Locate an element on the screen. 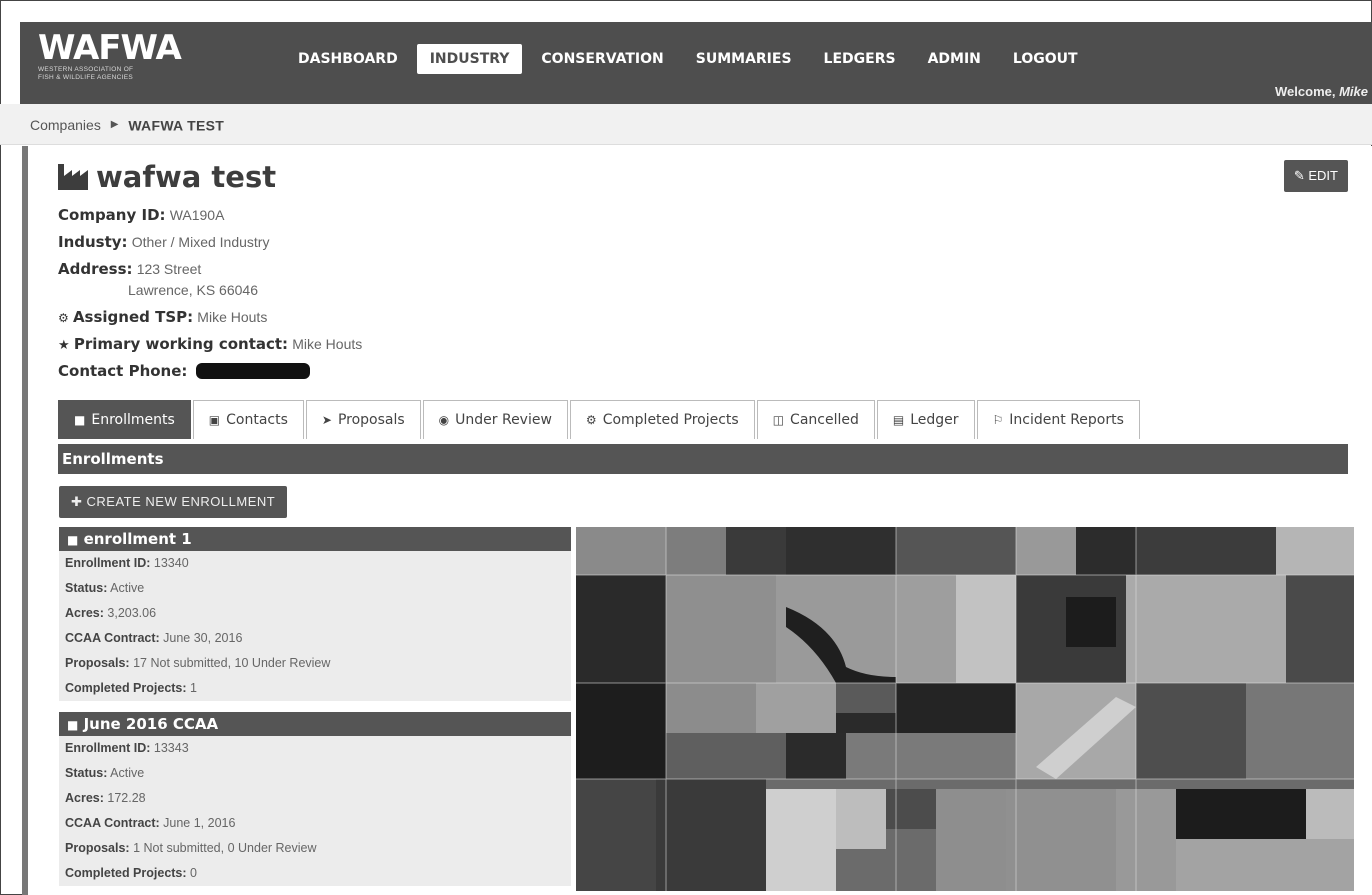 The height and width of the screenshot is (895, 1372). contact-row: ★ Primary working contact: Mike Houts is located at coordinates (210, 344).